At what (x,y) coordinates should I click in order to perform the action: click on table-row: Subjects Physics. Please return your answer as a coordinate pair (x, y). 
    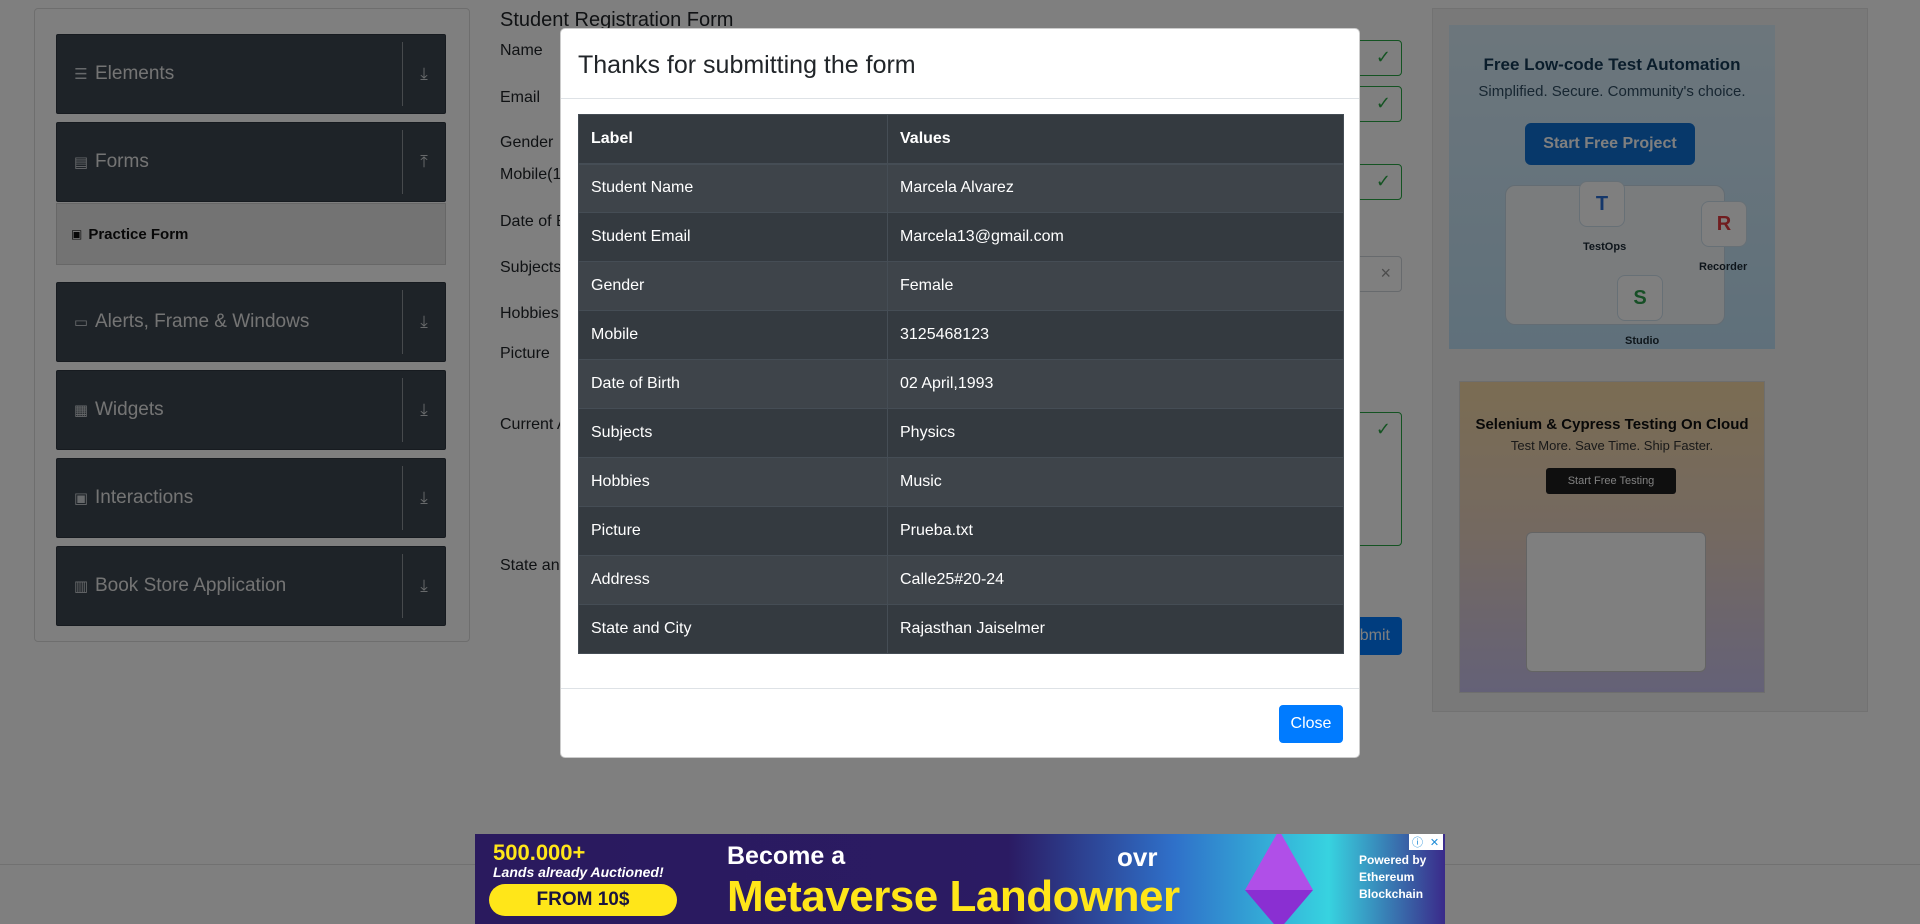
    Looking at the image, I should click on (961, 433).